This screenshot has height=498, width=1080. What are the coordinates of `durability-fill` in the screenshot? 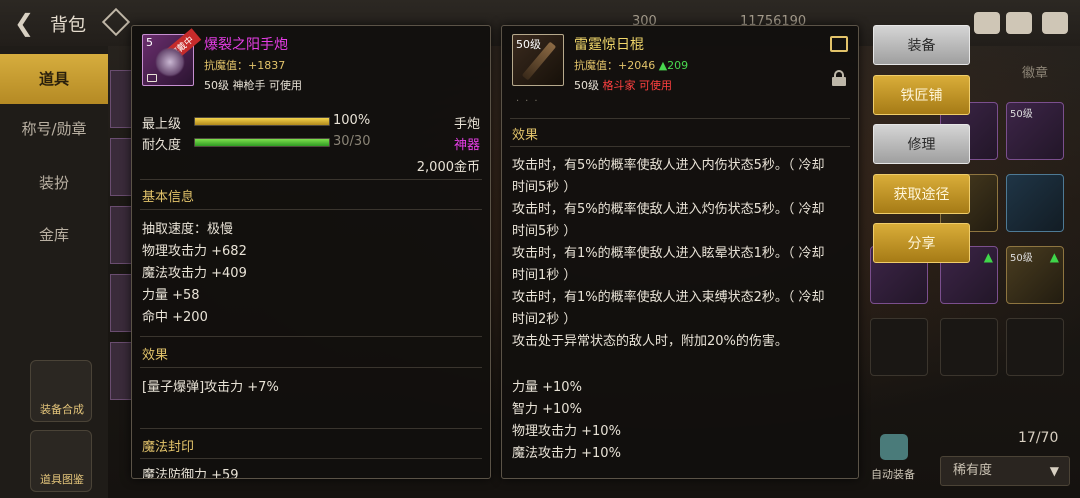 It's located at (262, 142).